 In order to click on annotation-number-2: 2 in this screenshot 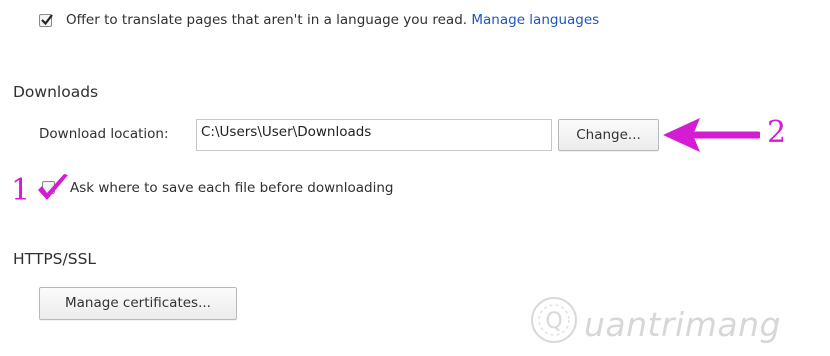, I will do `click(777, 132)`.